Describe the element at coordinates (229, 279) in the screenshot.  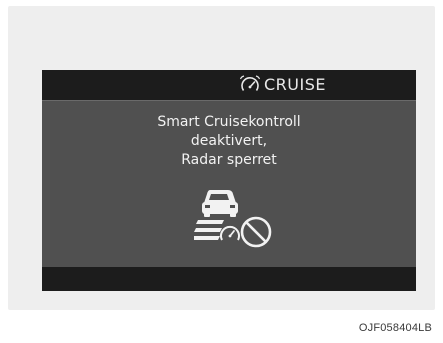
I see `display-footer-bar` at that location.